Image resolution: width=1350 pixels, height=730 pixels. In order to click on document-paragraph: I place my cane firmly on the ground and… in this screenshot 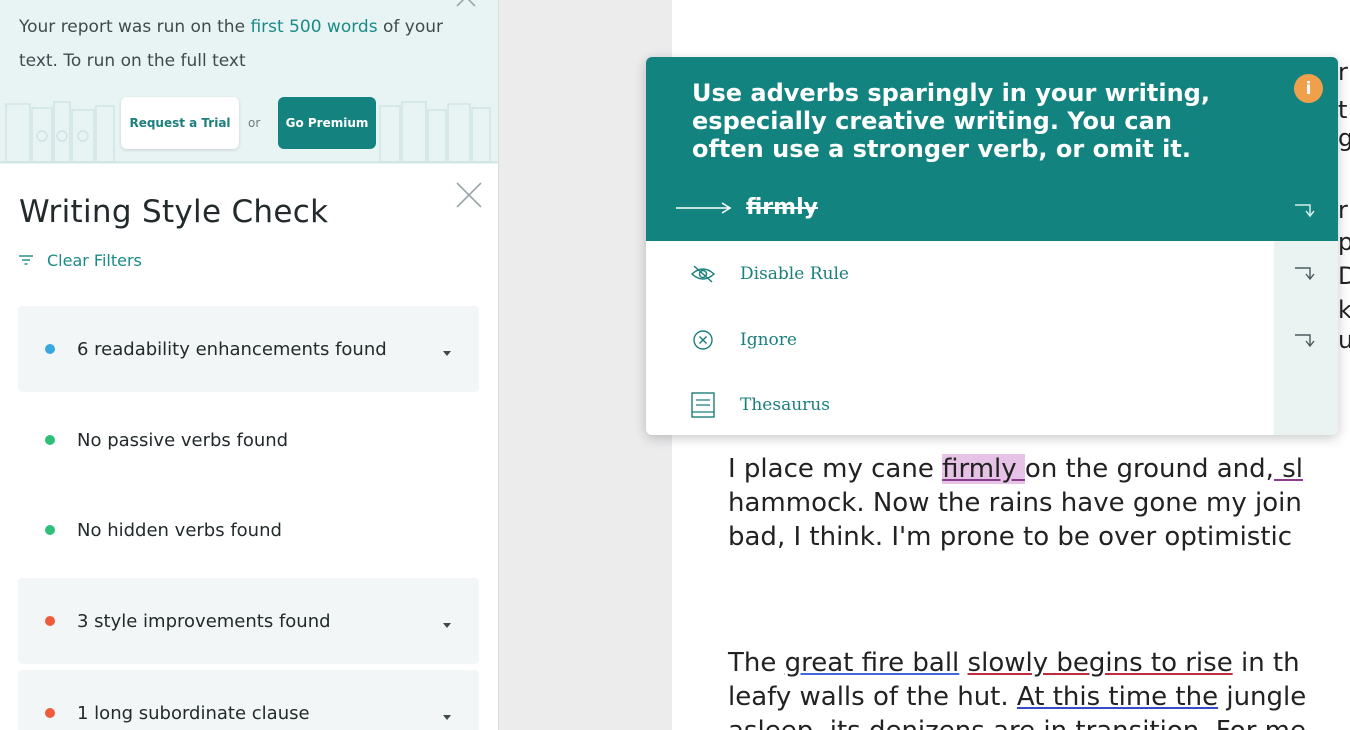, I will do `click(1039, 503)`.